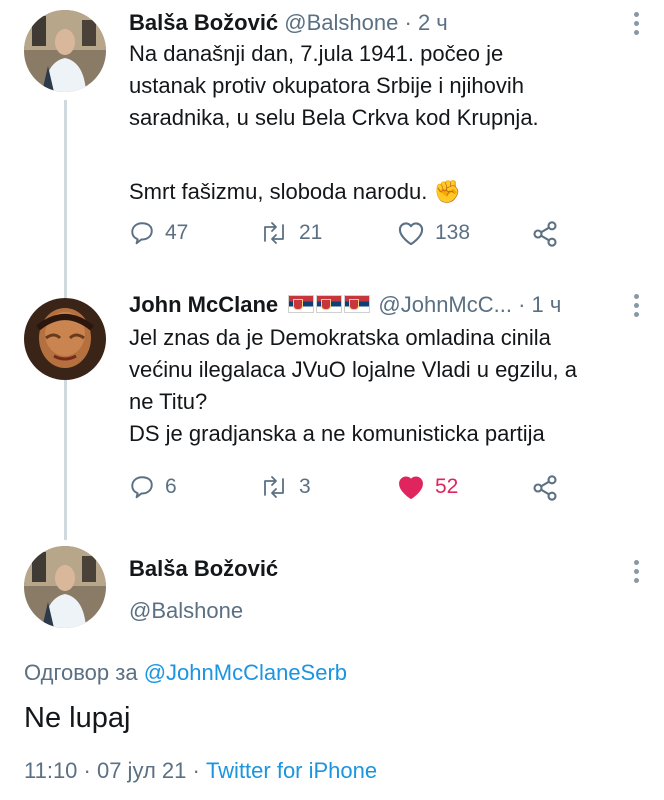 This screenshot has height=800, width=664. Describe the element at coordinates (316, 53) in the screenshot. I see `tweet-line: Na današnji dan, 7.jula 1941. počeo je` at that location.